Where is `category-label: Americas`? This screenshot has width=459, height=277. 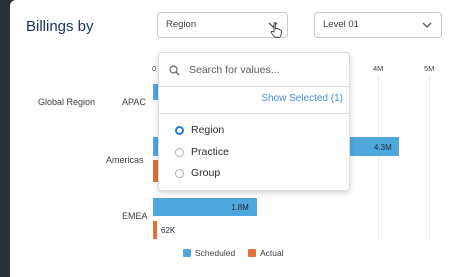
category-label: Americas is located at coordinates (125, 160).